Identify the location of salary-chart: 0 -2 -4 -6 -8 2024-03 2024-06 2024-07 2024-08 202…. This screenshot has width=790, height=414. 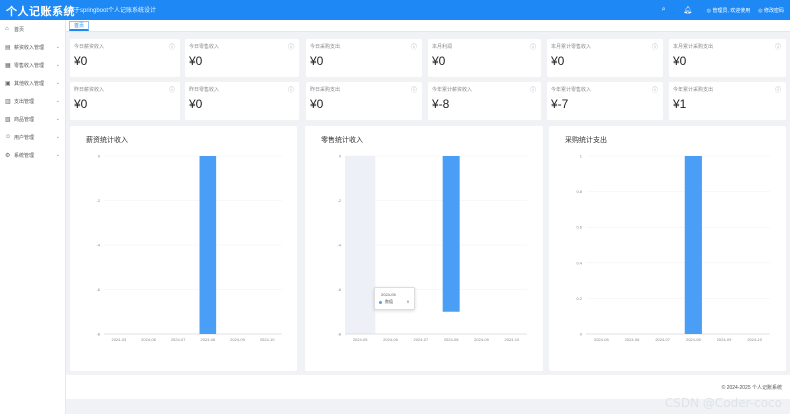
(189, 248).